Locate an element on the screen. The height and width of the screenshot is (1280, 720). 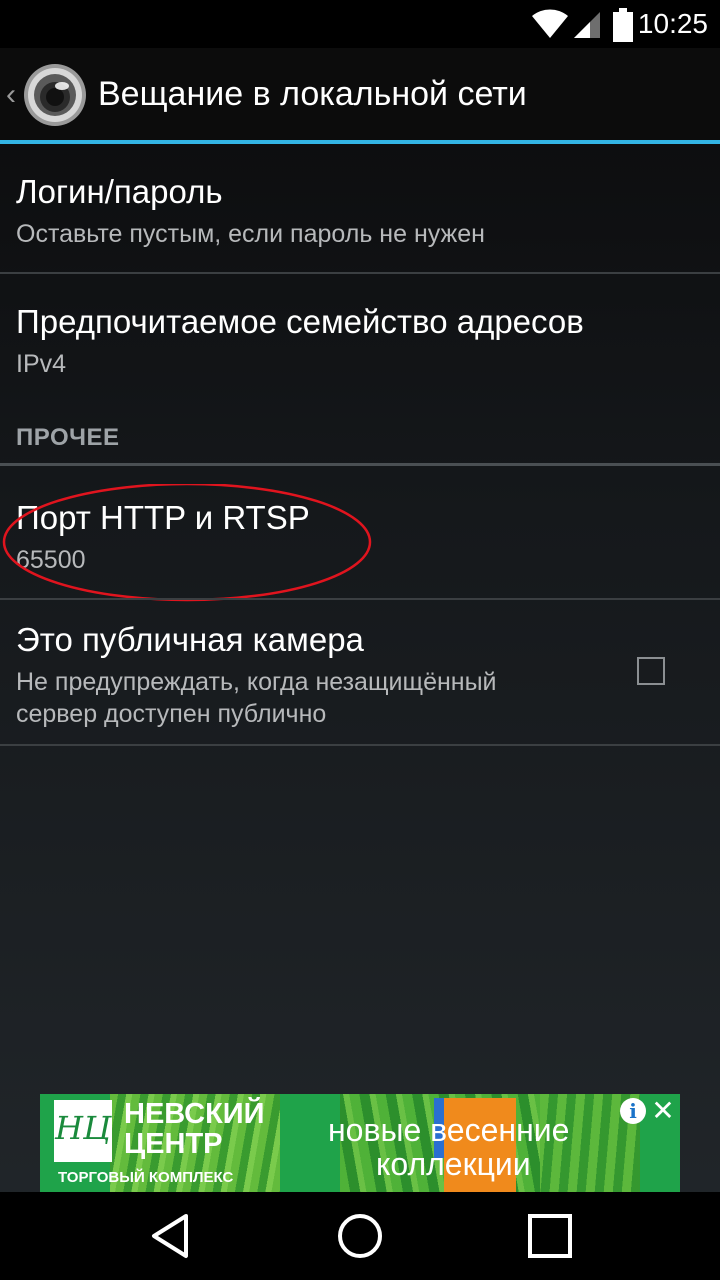
highlight-ellipse-annotation is located at coordinates (187, 543).